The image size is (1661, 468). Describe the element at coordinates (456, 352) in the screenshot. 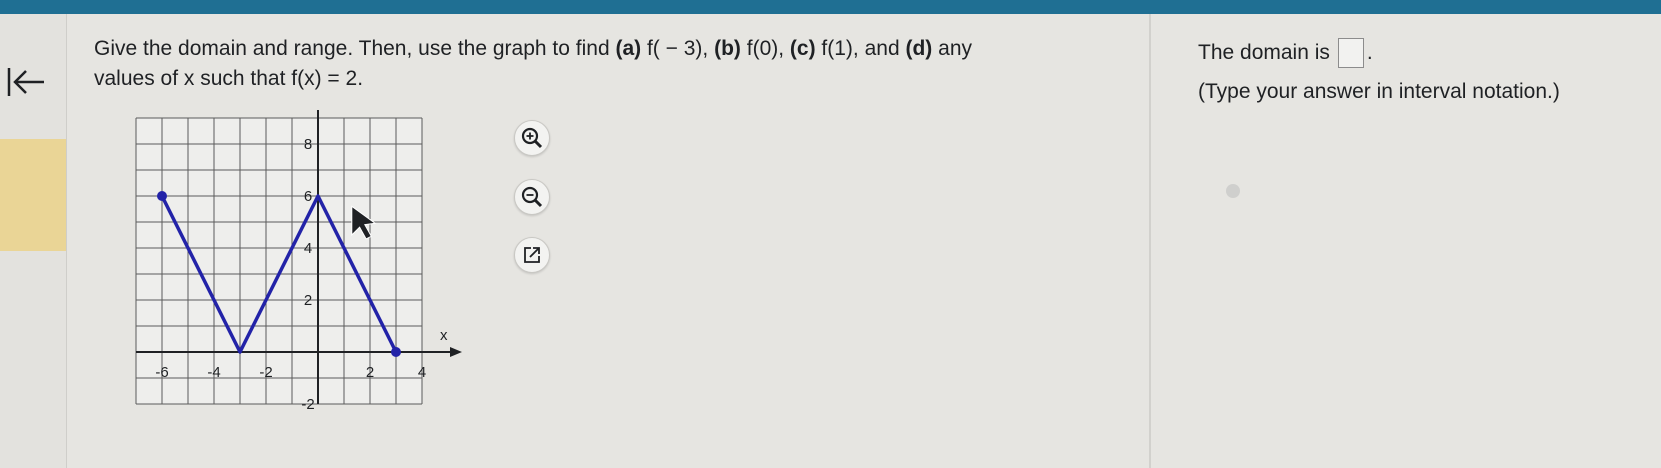

I see `x-axis-arrow` at that location.